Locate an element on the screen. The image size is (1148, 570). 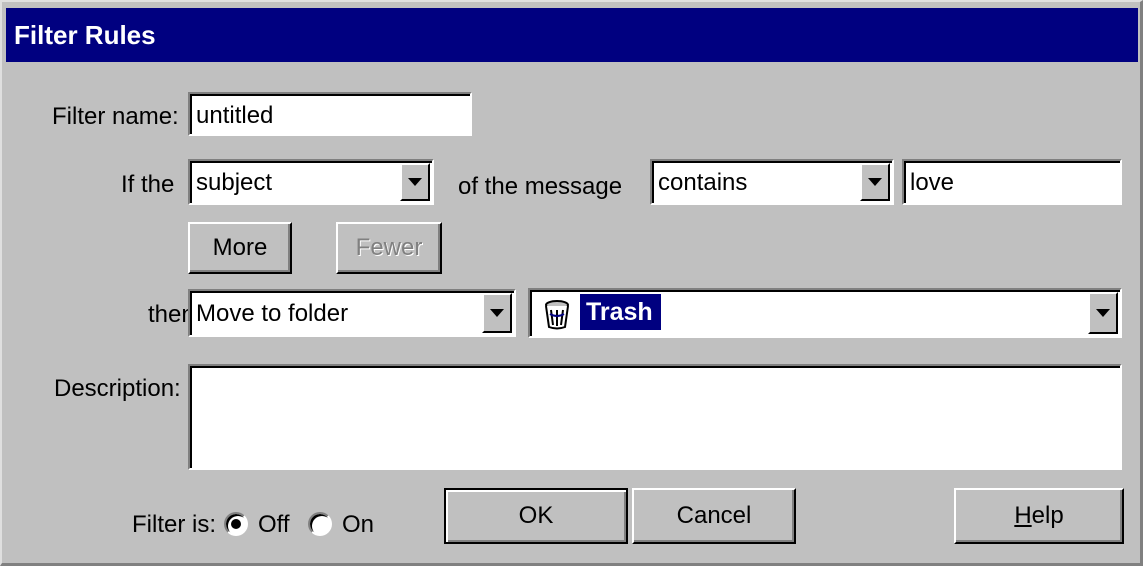
description-label: Description: is located at coordinates (117, 388).